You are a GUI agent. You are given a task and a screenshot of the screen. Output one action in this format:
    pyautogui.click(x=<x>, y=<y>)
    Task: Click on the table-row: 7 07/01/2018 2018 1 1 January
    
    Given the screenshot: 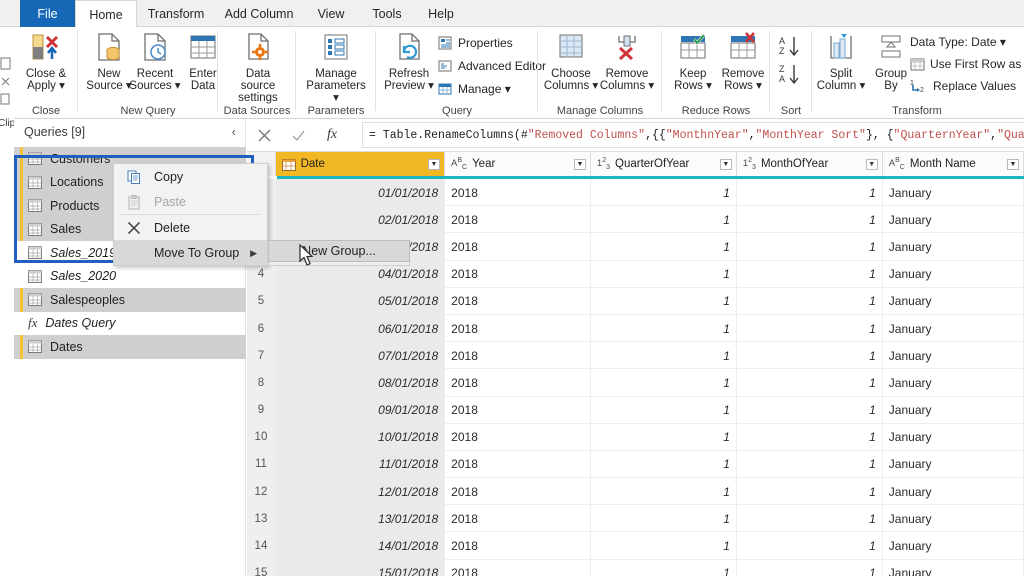 What is the action you would take?
    pyautogui.click(x=635, y=356)
    